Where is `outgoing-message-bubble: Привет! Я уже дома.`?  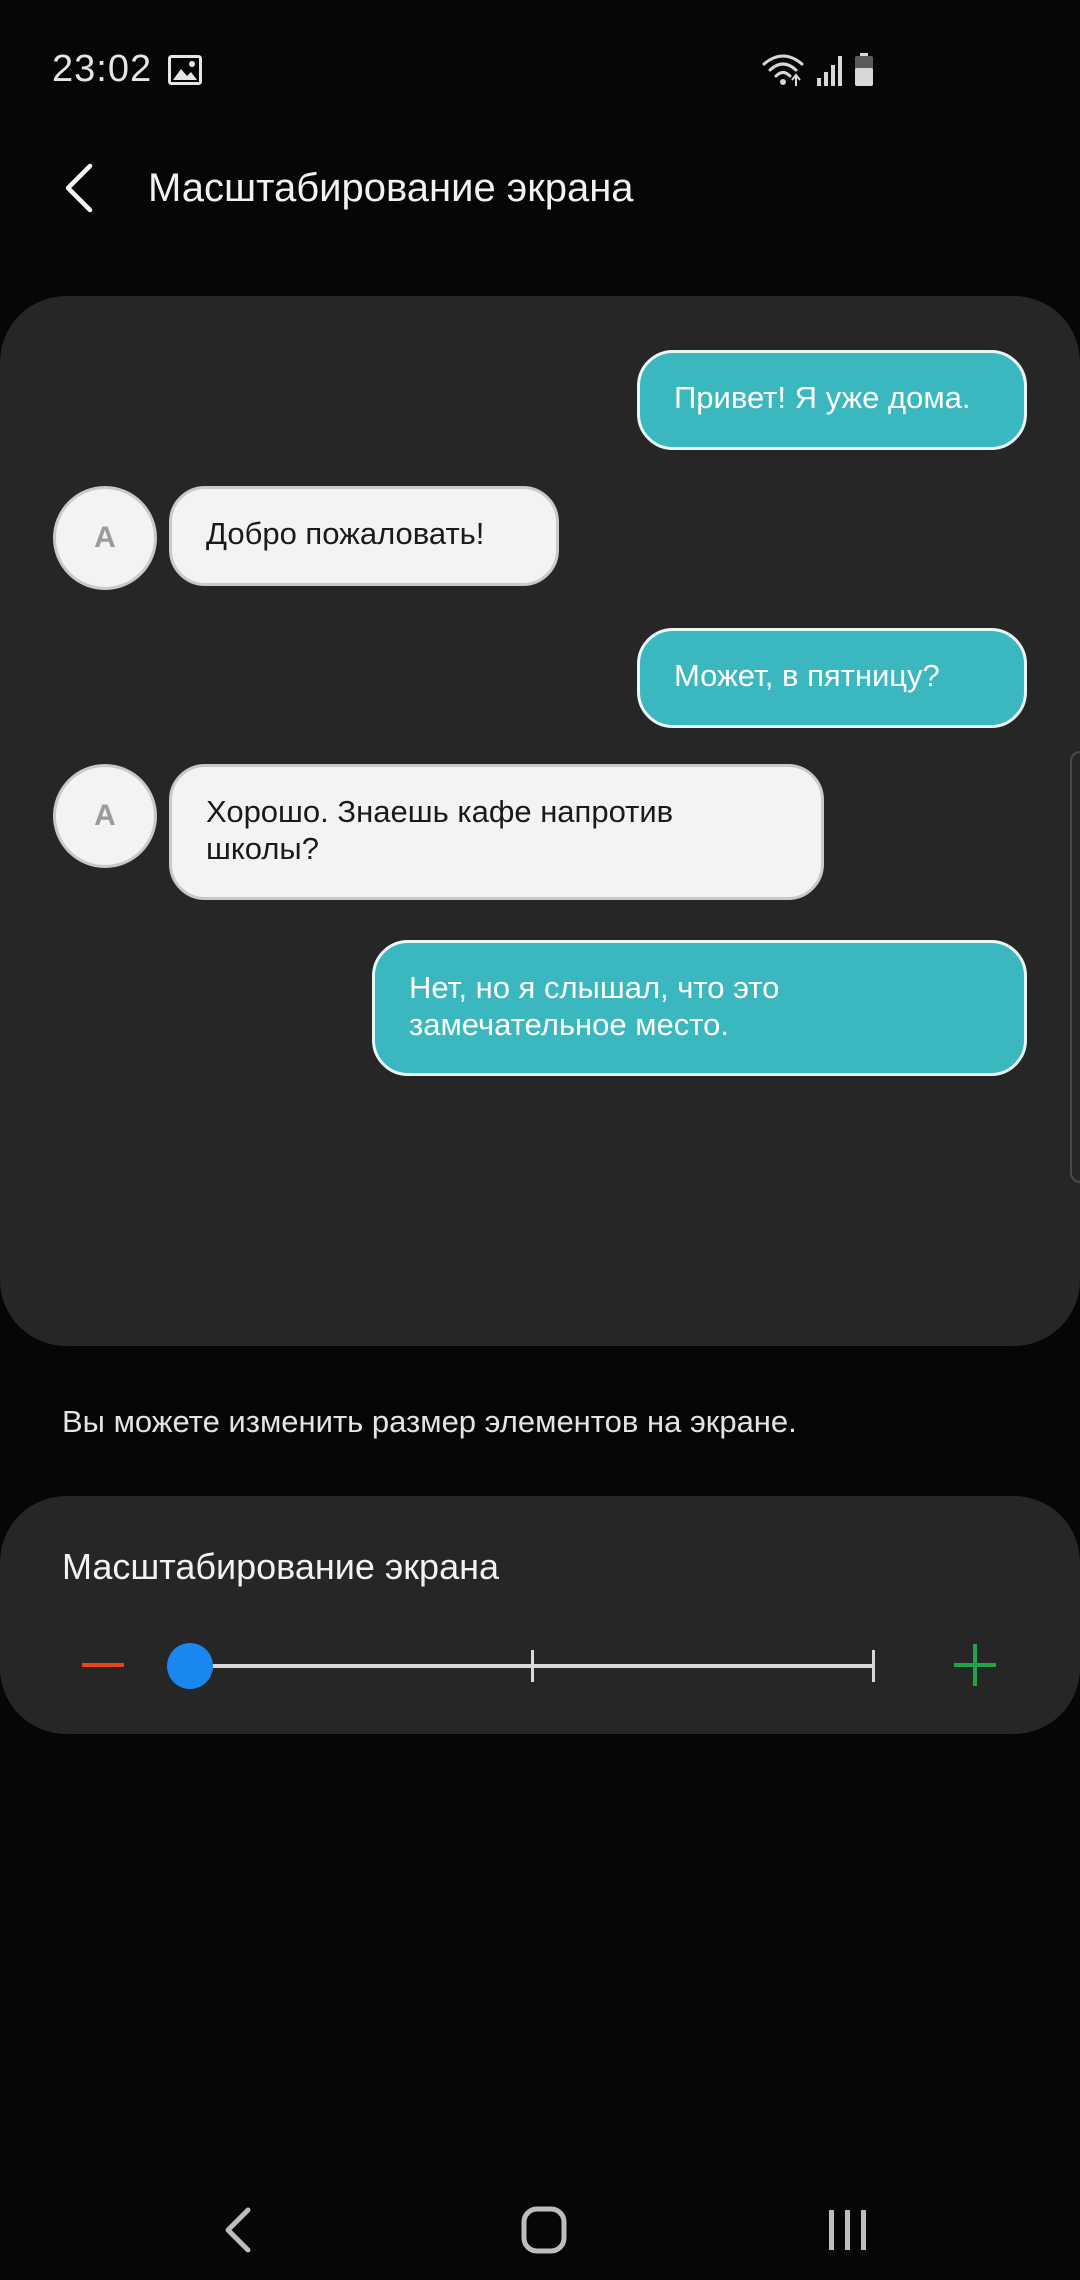 outgoing-message-bubble: Привет! Я уже дома. is located at coordinates (832, 400).